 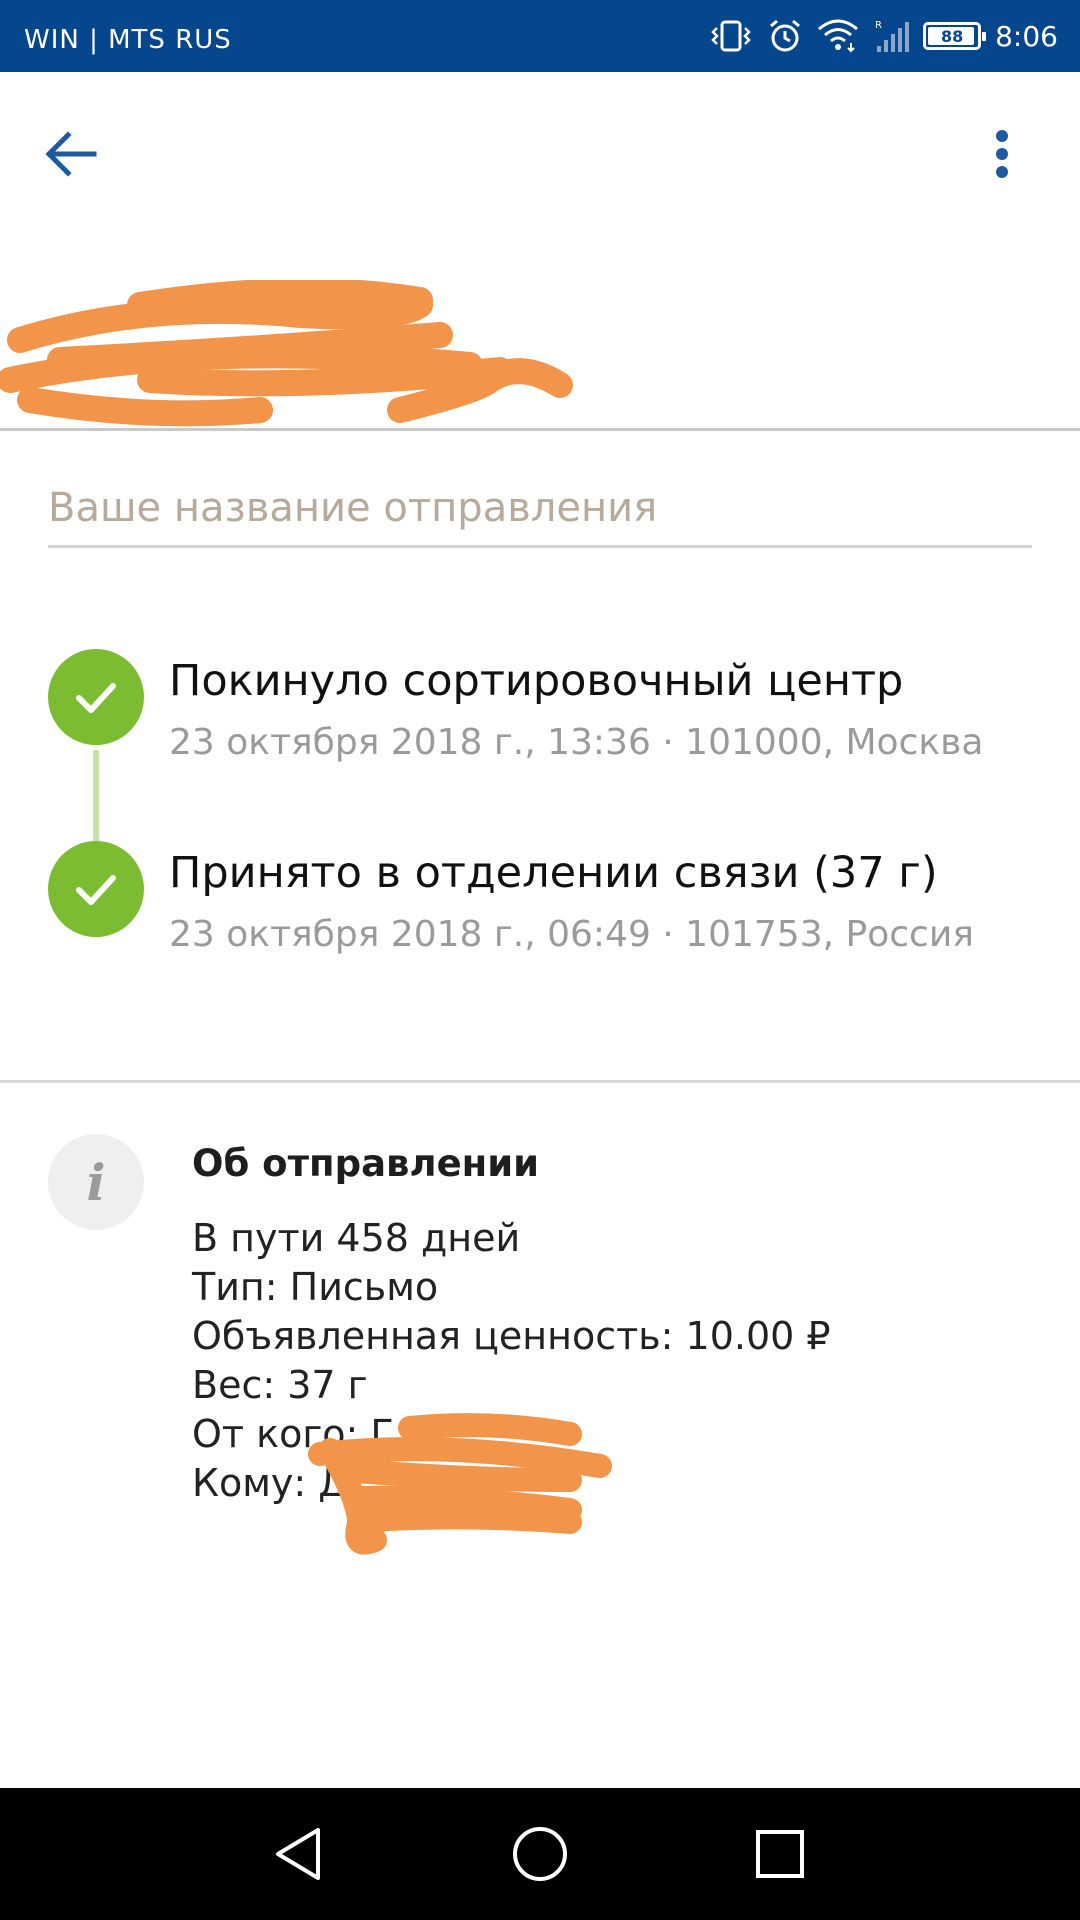 I want to click on recents-square-icon, so click(x=780, y=1854).